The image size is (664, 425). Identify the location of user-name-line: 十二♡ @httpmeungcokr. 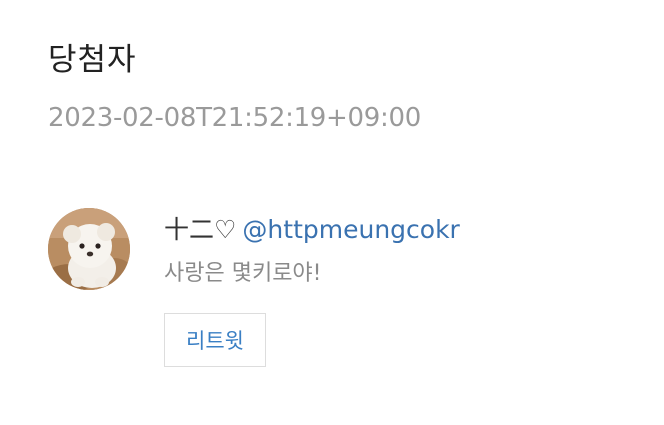
(312, 230).